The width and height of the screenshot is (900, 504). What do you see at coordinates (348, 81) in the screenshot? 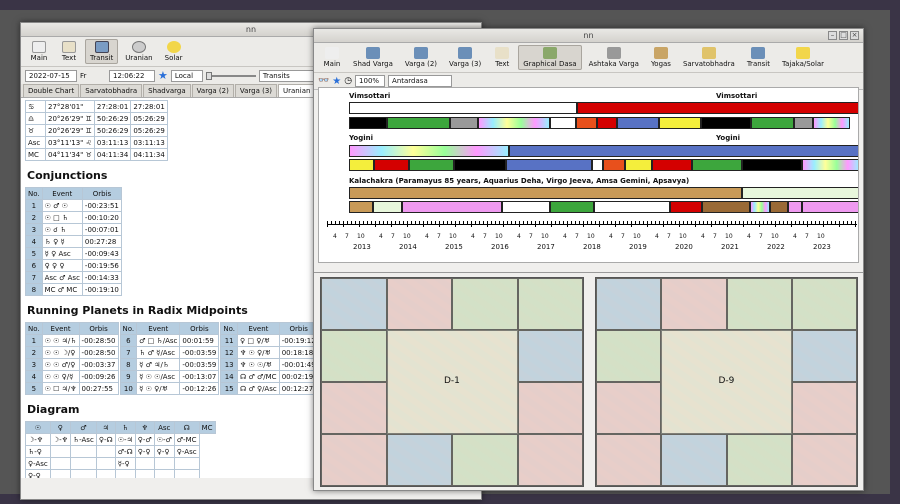
I see `clock-icon: ◷` at bounding box center [348, 81].